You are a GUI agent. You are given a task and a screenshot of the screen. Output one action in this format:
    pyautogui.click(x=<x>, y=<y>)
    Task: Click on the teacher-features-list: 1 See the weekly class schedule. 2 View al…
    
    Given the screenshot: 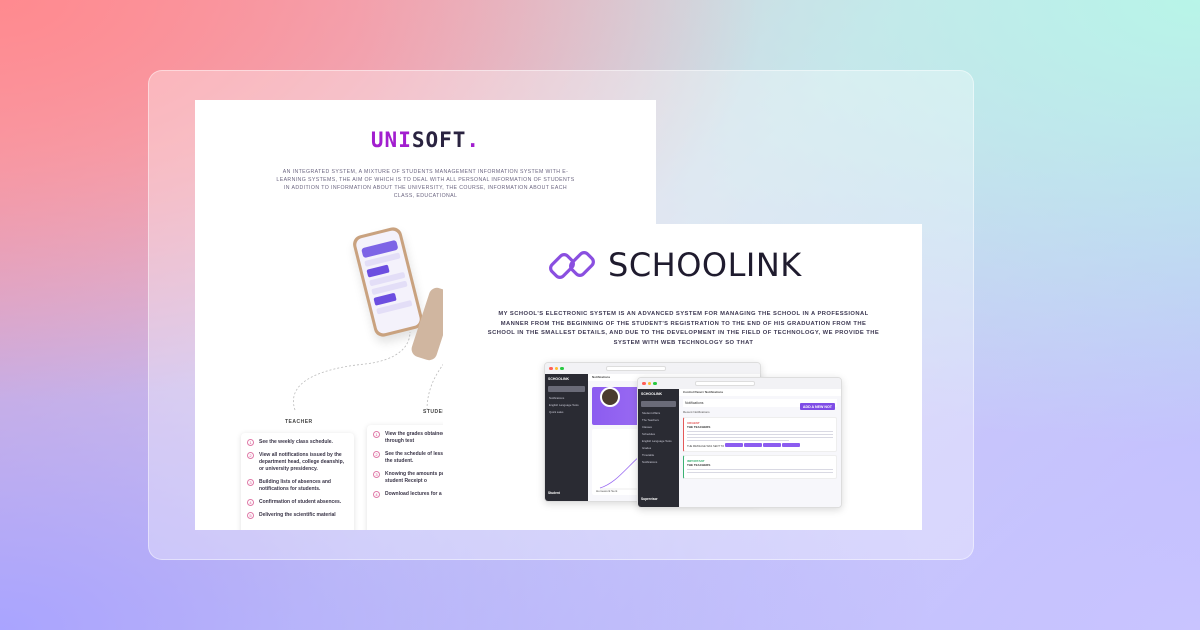 What is the action you would take?
    pyautogui.click(x=297, y=481)
    